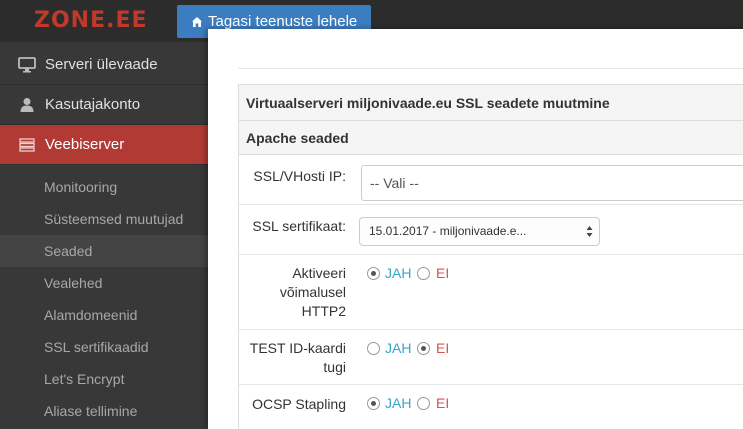 The image size is (743, 429). What do you see at coordinates (104, 347) in the screenshot?
I see `subnav-ssl-certificates: SSL sertifikaadid` at bounding box center [104, 347].